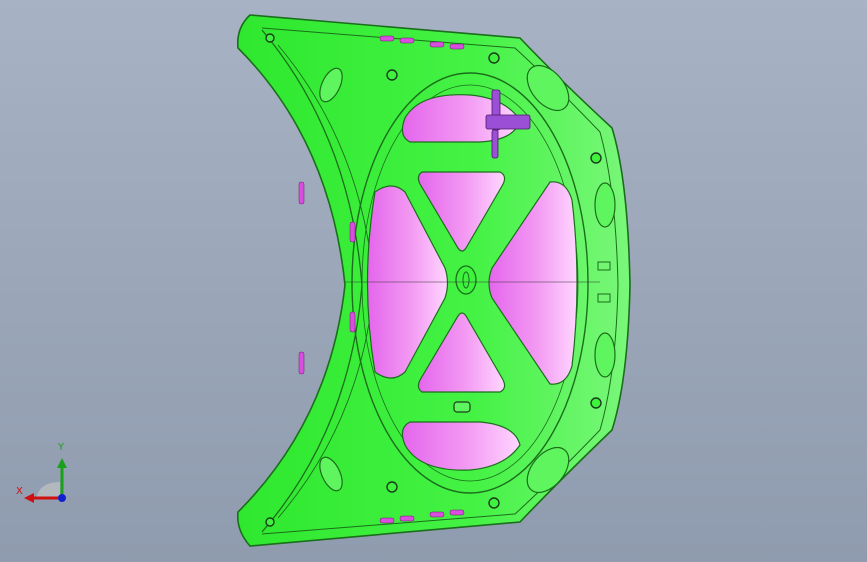  Describe the element at coordinates (62, 498) in the screenshot. I see `z-axis-point` at that location.